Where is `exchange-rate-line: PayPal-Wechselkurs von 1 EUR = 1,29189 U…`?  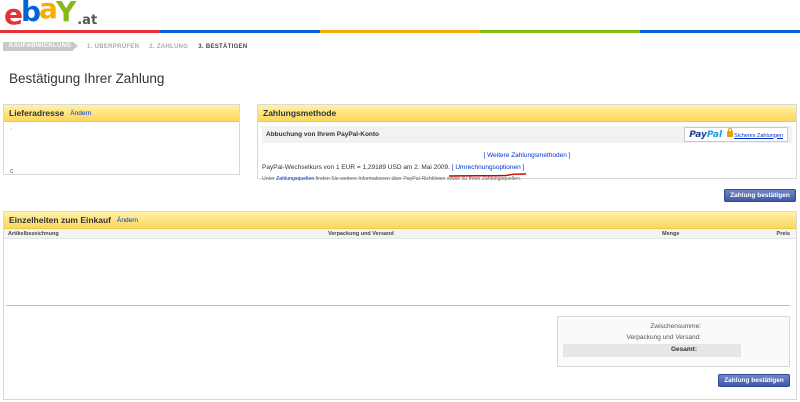 exchange-rate-line: PayPal-Wechselkurs von 1 EUR = 1,29189 U… is located at coordinates (529, 170).